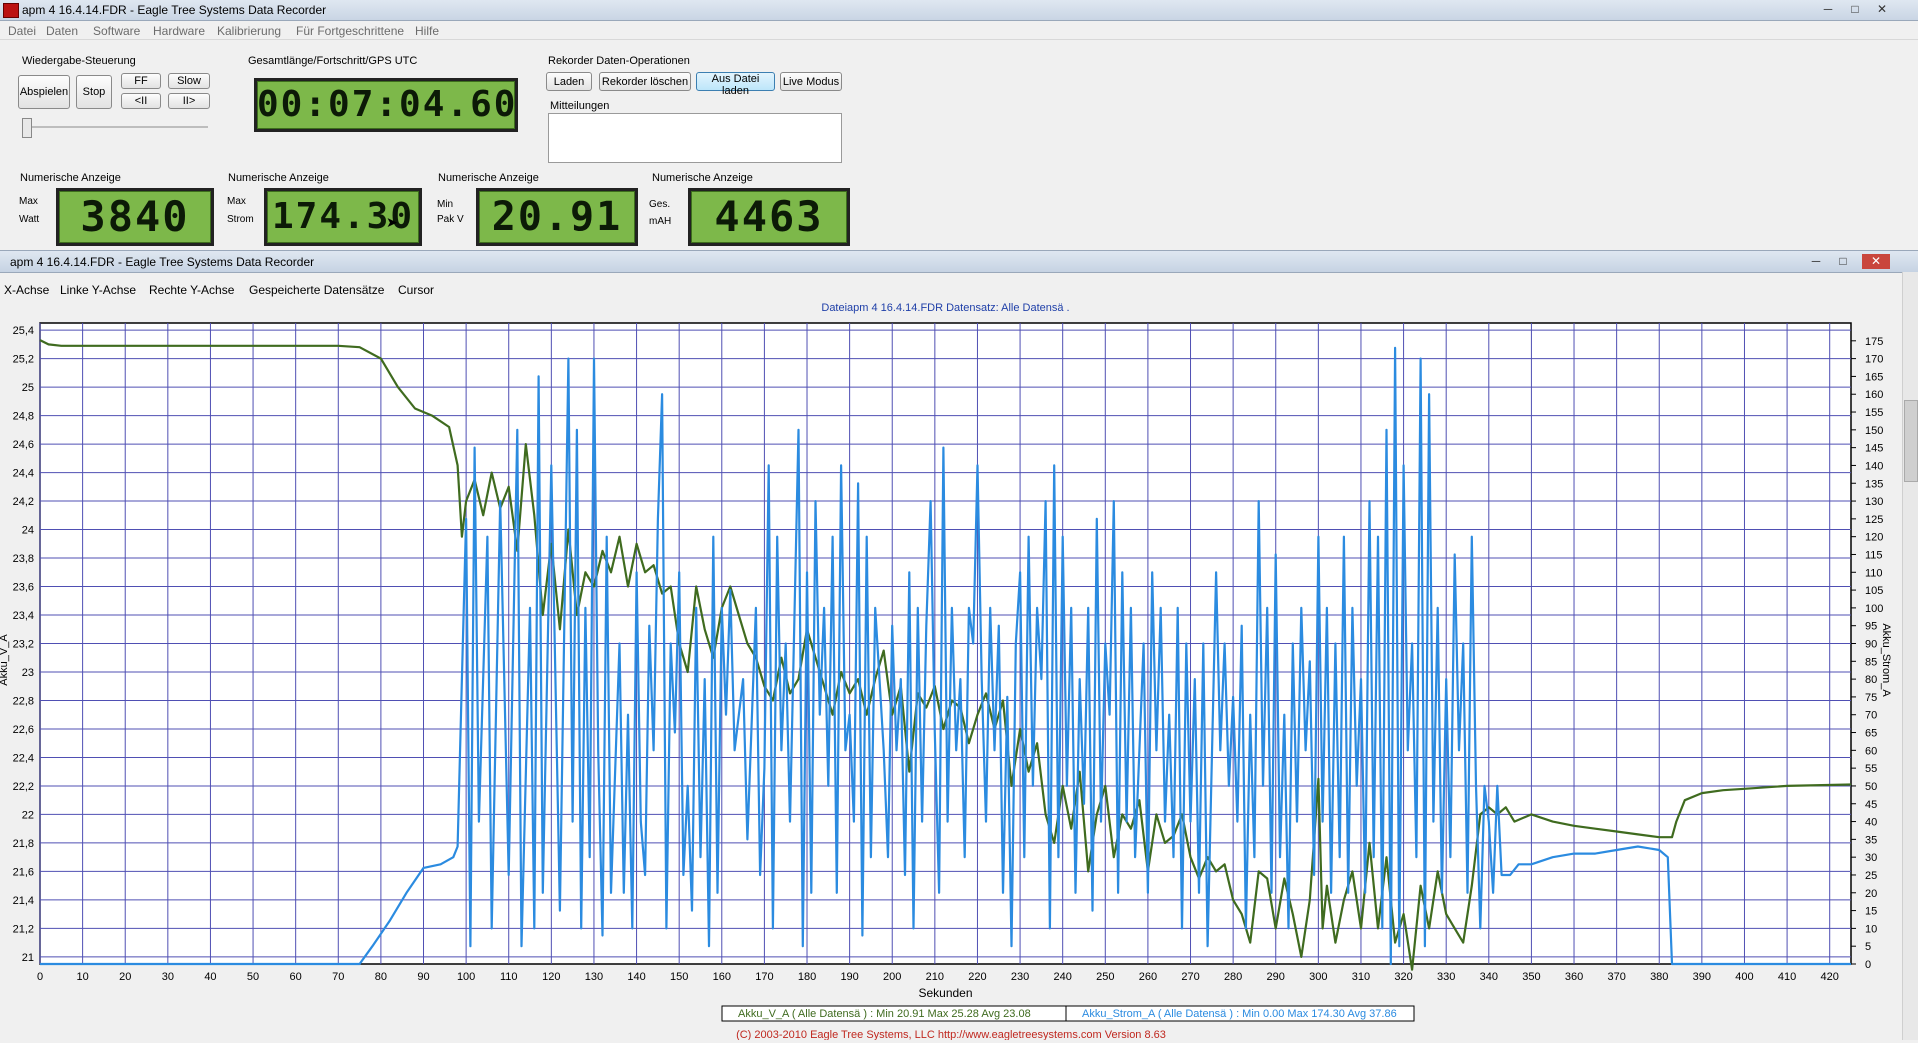 The width and height of the screenshot is (1918, 1043). Describe the element at coordinates (191, 290) in the screenshot. I see `menu-rechte-y-achse: Rechte Y-Achse` at that location.